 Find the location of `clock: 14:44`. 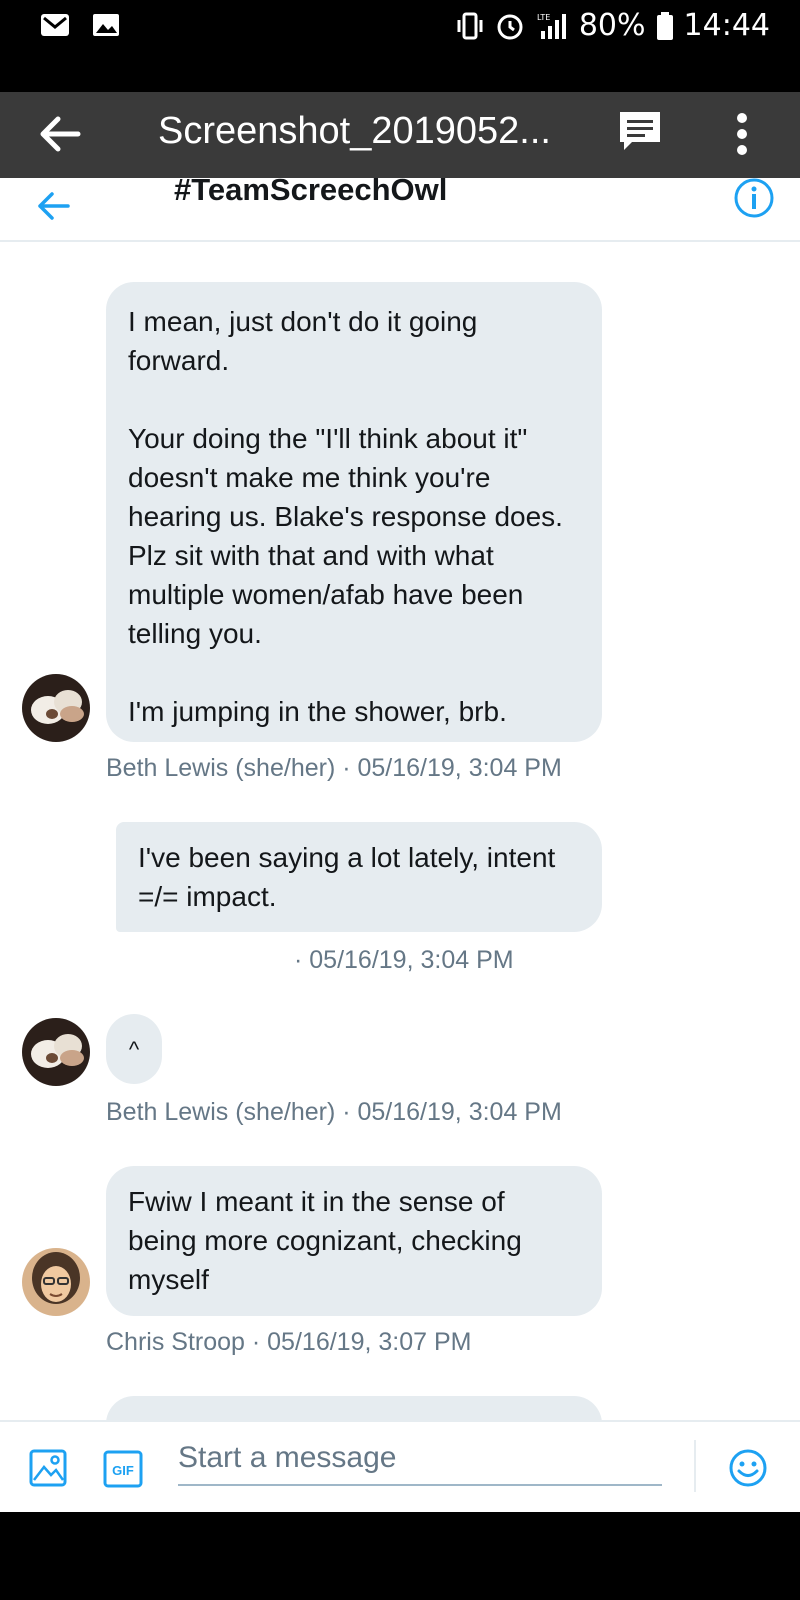

clock: 14:44 is located at coordinates (726, 25).